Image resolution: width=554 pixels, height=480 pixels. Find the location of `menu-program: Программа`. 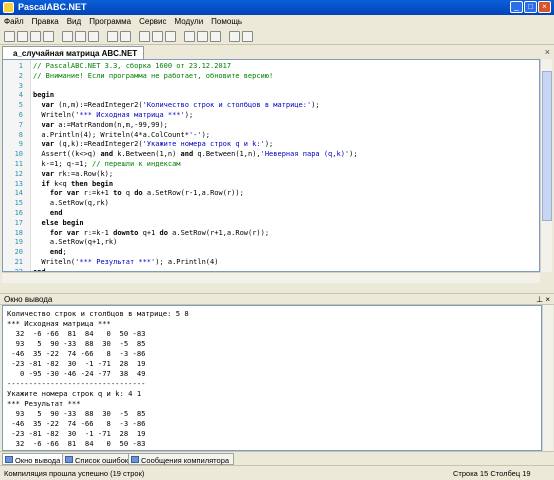

menu-program: Программа is located at coordinates (110, 20).